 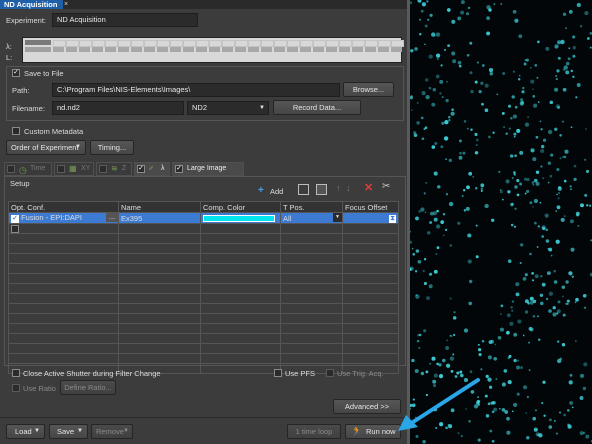 I want to click on annotation-arrow, so click(x=439, y=404).